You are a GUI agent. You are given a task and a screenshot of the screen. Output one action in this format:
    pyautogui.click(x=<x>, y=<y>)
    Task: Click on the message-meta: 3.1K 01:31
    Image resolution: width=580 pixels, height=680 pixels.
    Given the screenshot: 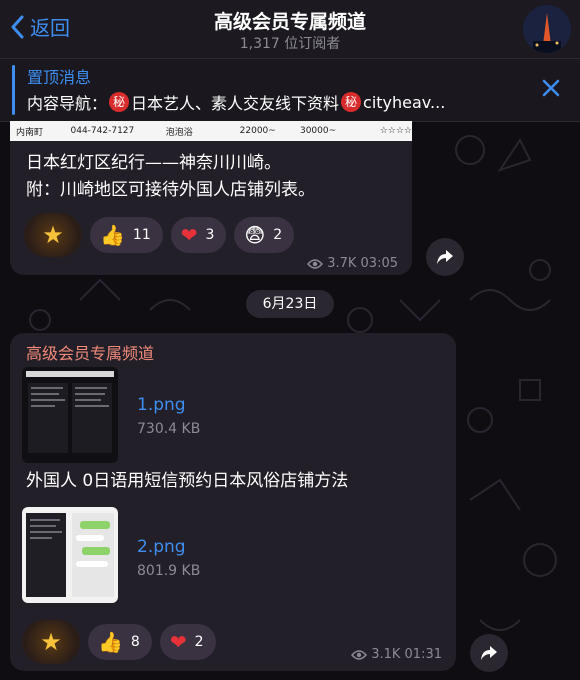 What is the action you would take?
    pyautogui.click(x=396, y=654)
    